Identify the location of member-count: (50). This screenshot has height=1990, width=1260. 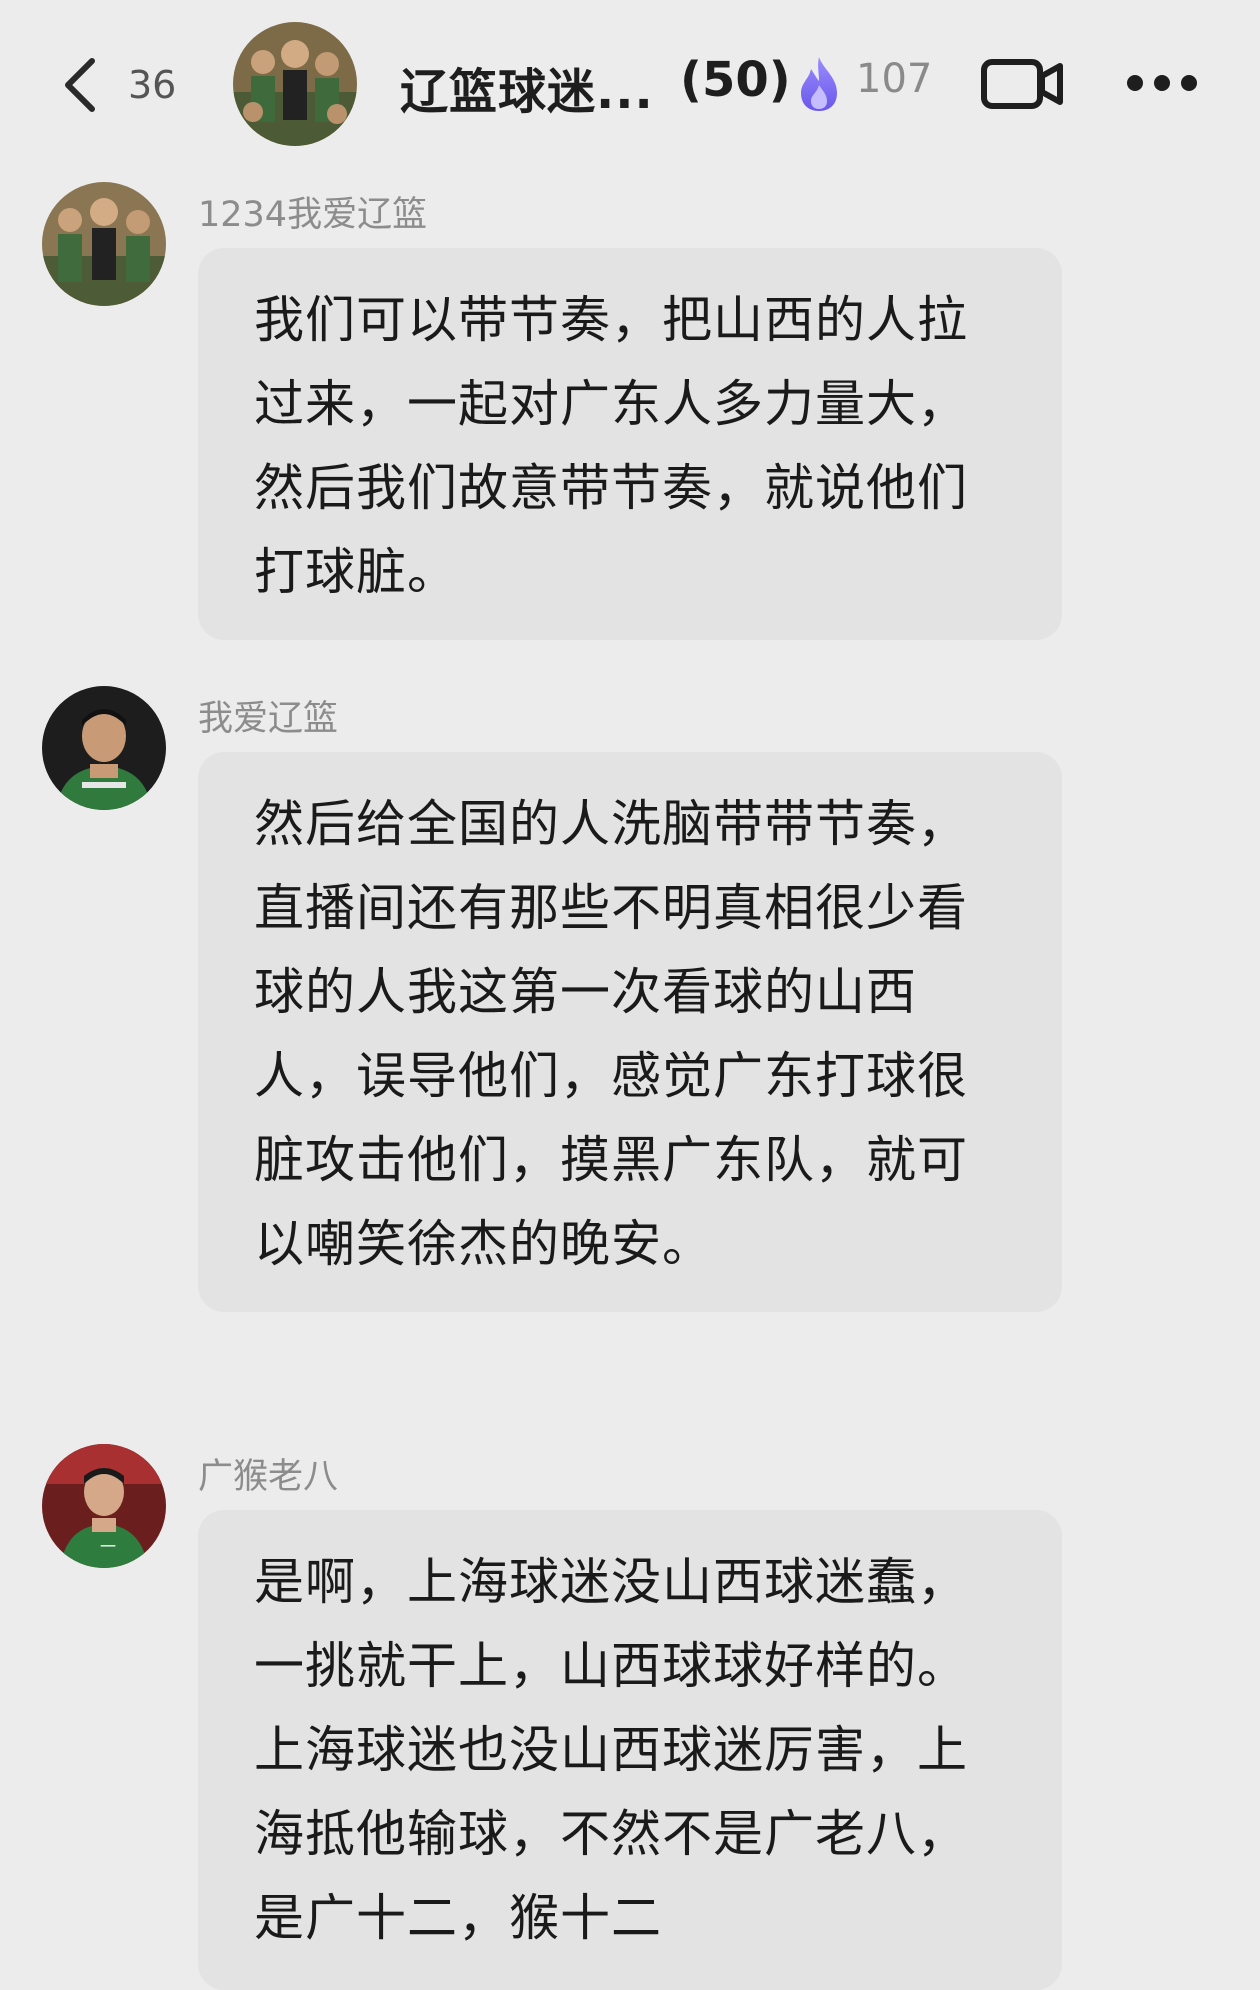
(735, 80).